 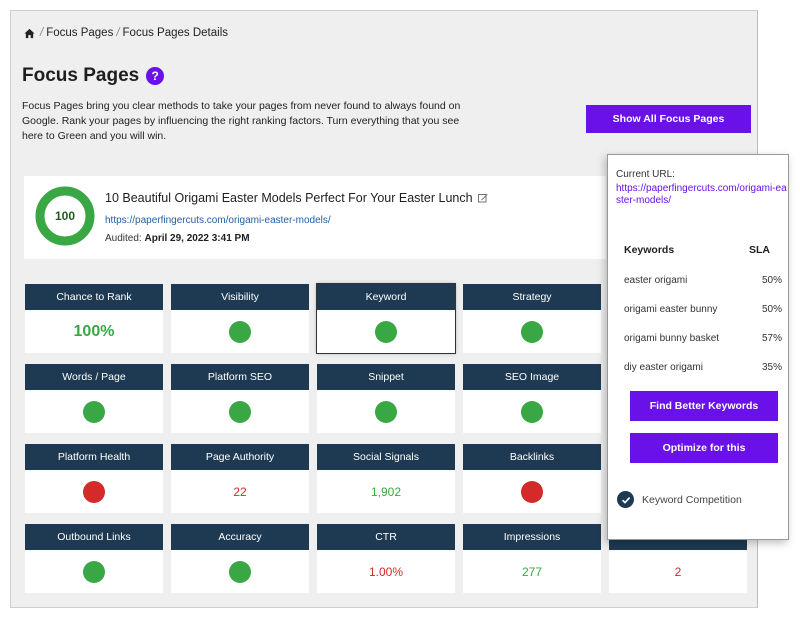 What do you see at coordinates (79, 33) in the screenshot?
I see `breadcrumb-item-focus-pages: Focus Pages` at bounding box center [79, 33].